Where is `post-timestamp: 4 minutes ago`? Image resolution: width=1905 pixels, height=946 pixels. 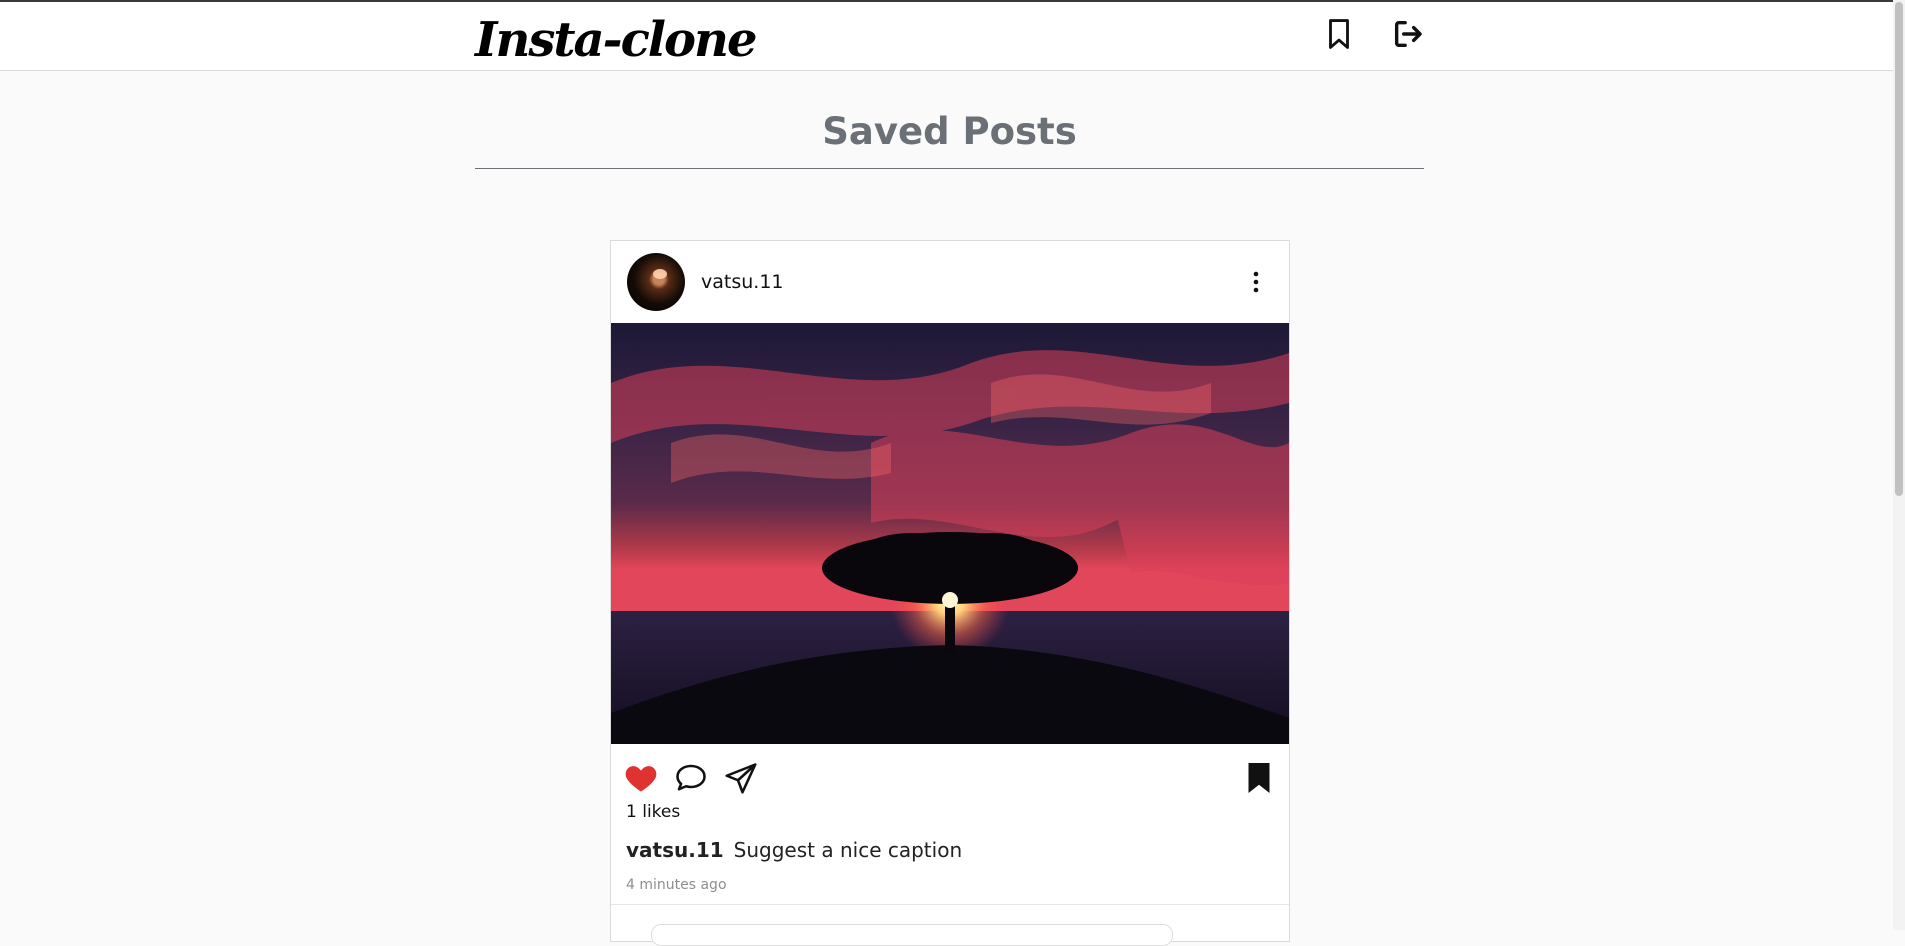 post-timestamp: 4 minutes ago is located at coordinates (676, 885).